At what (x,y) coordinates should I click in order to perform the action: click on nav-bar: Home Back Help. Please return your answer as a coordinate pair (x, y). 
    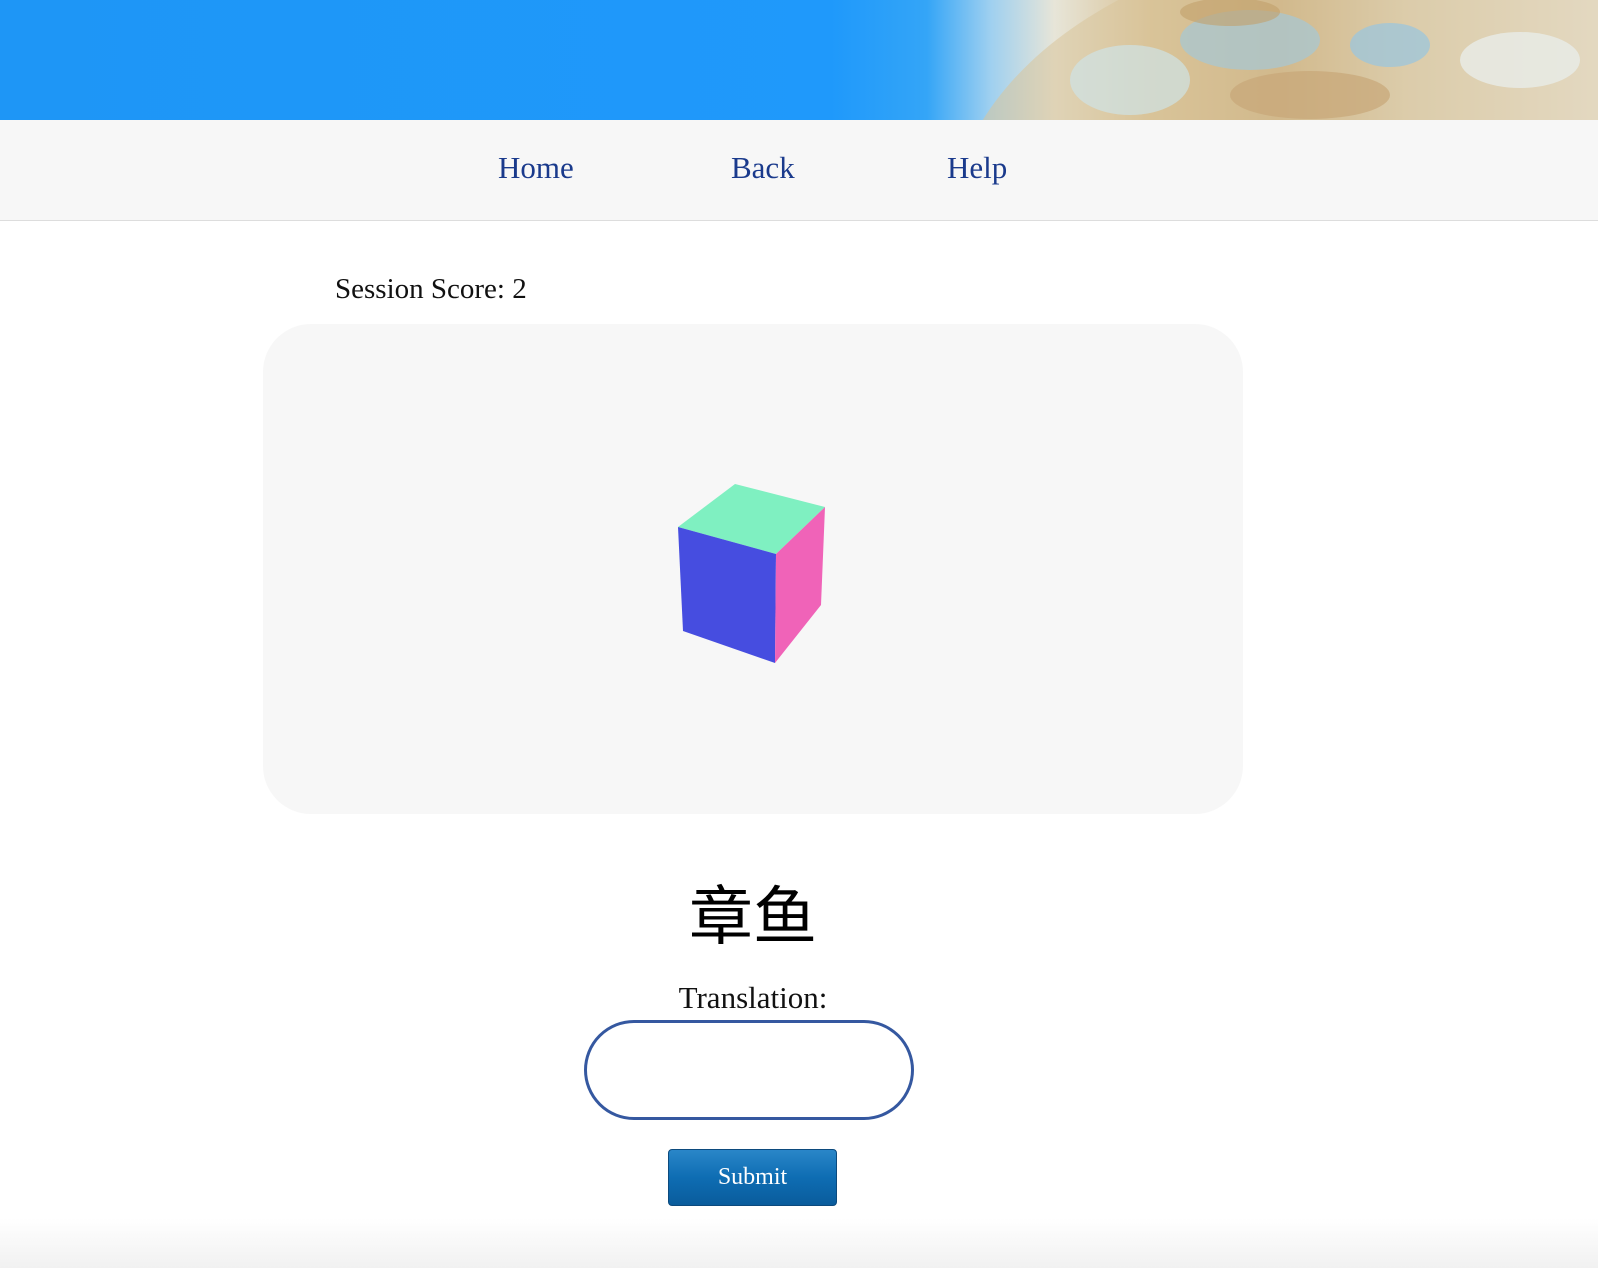
    Looking at the image, I should click on (799, 170).